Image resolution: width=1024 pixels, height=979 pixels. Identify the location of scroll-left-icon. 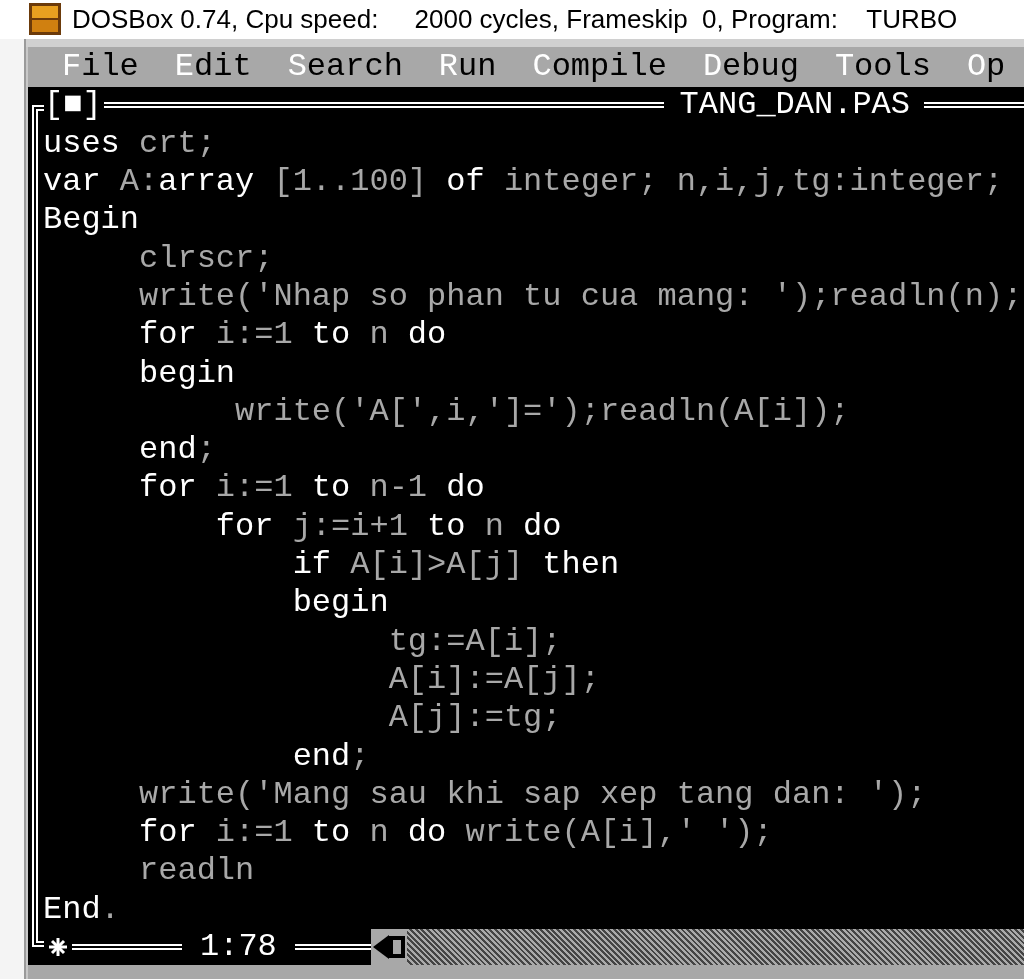
(380, 947).